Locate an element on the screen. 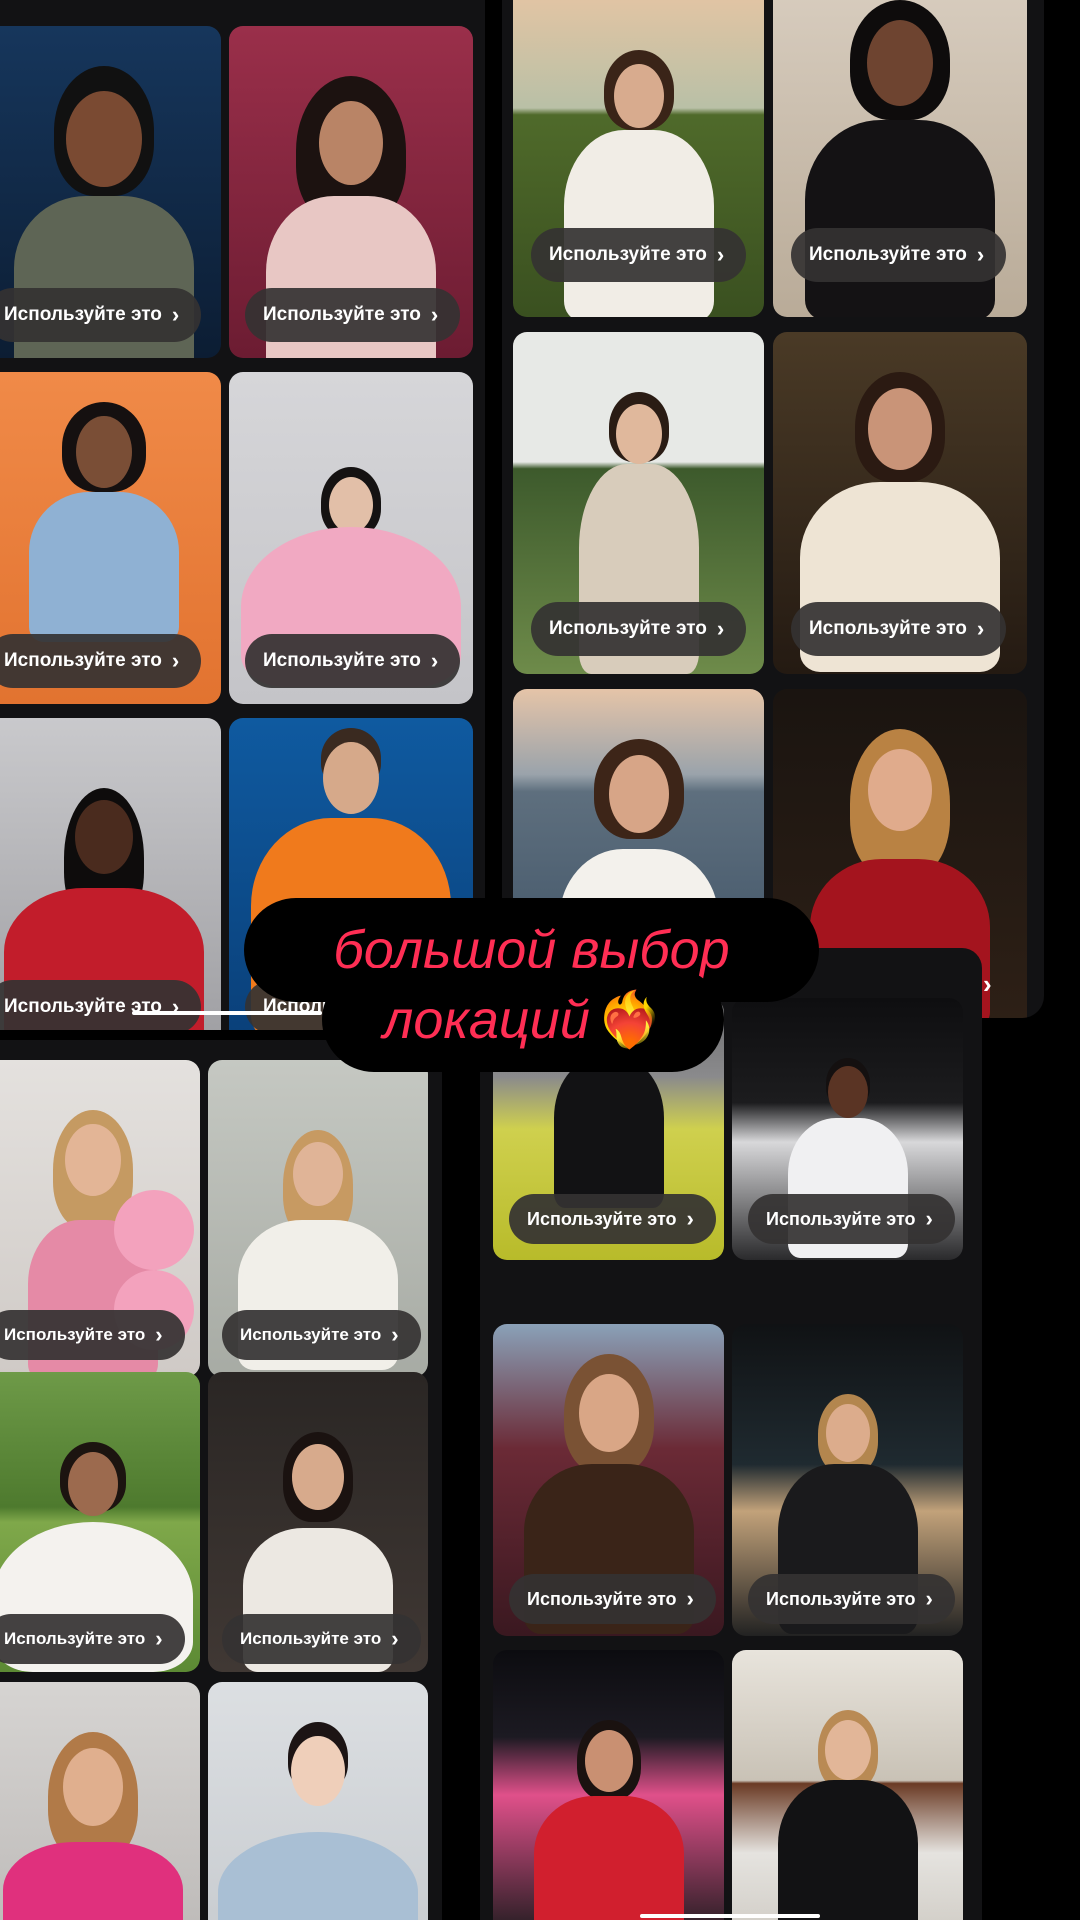  photo-card-race-car: Используйте это › is located at coordinates (847, 1129).